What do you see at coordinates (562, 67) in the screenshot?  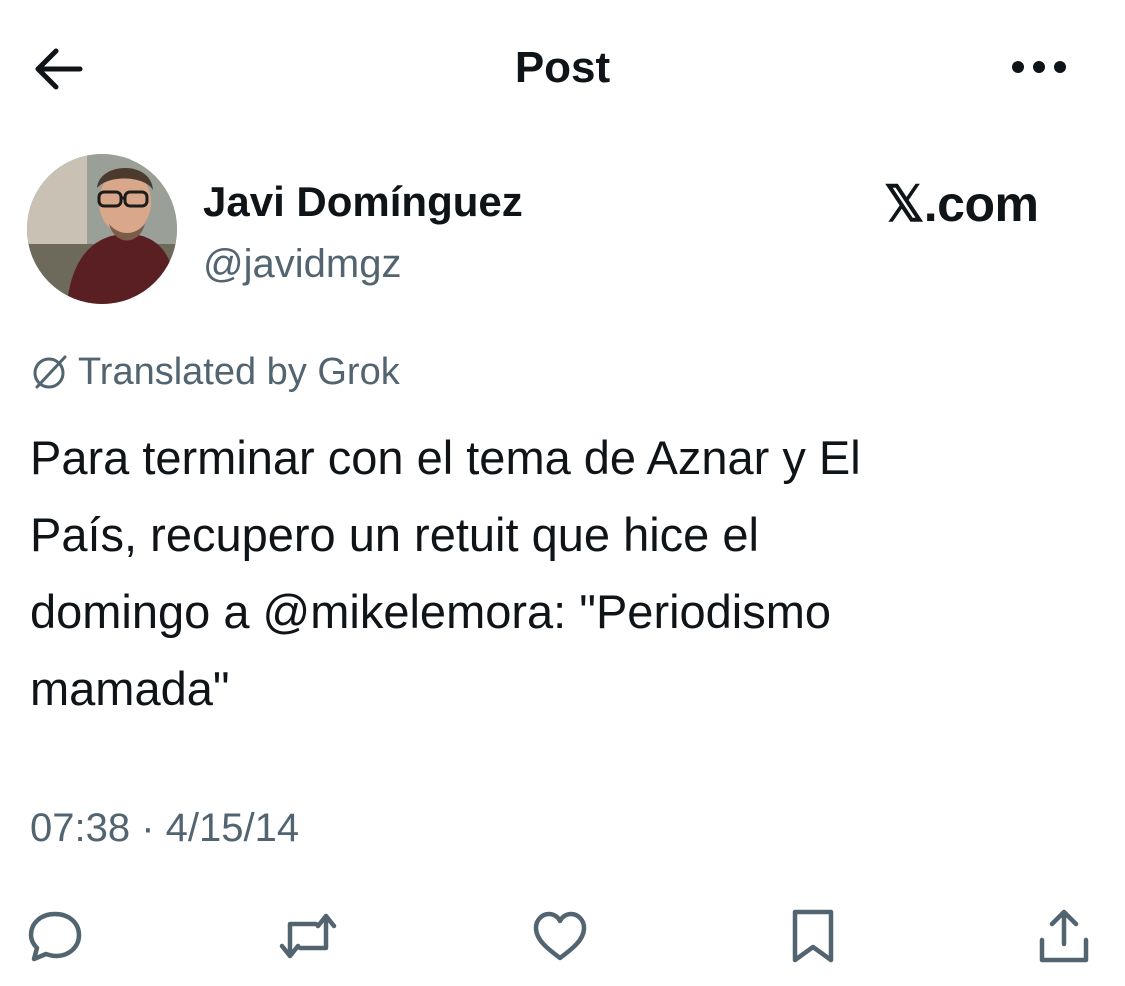 I see `page-title: Post` at bounding box center [562, 67].